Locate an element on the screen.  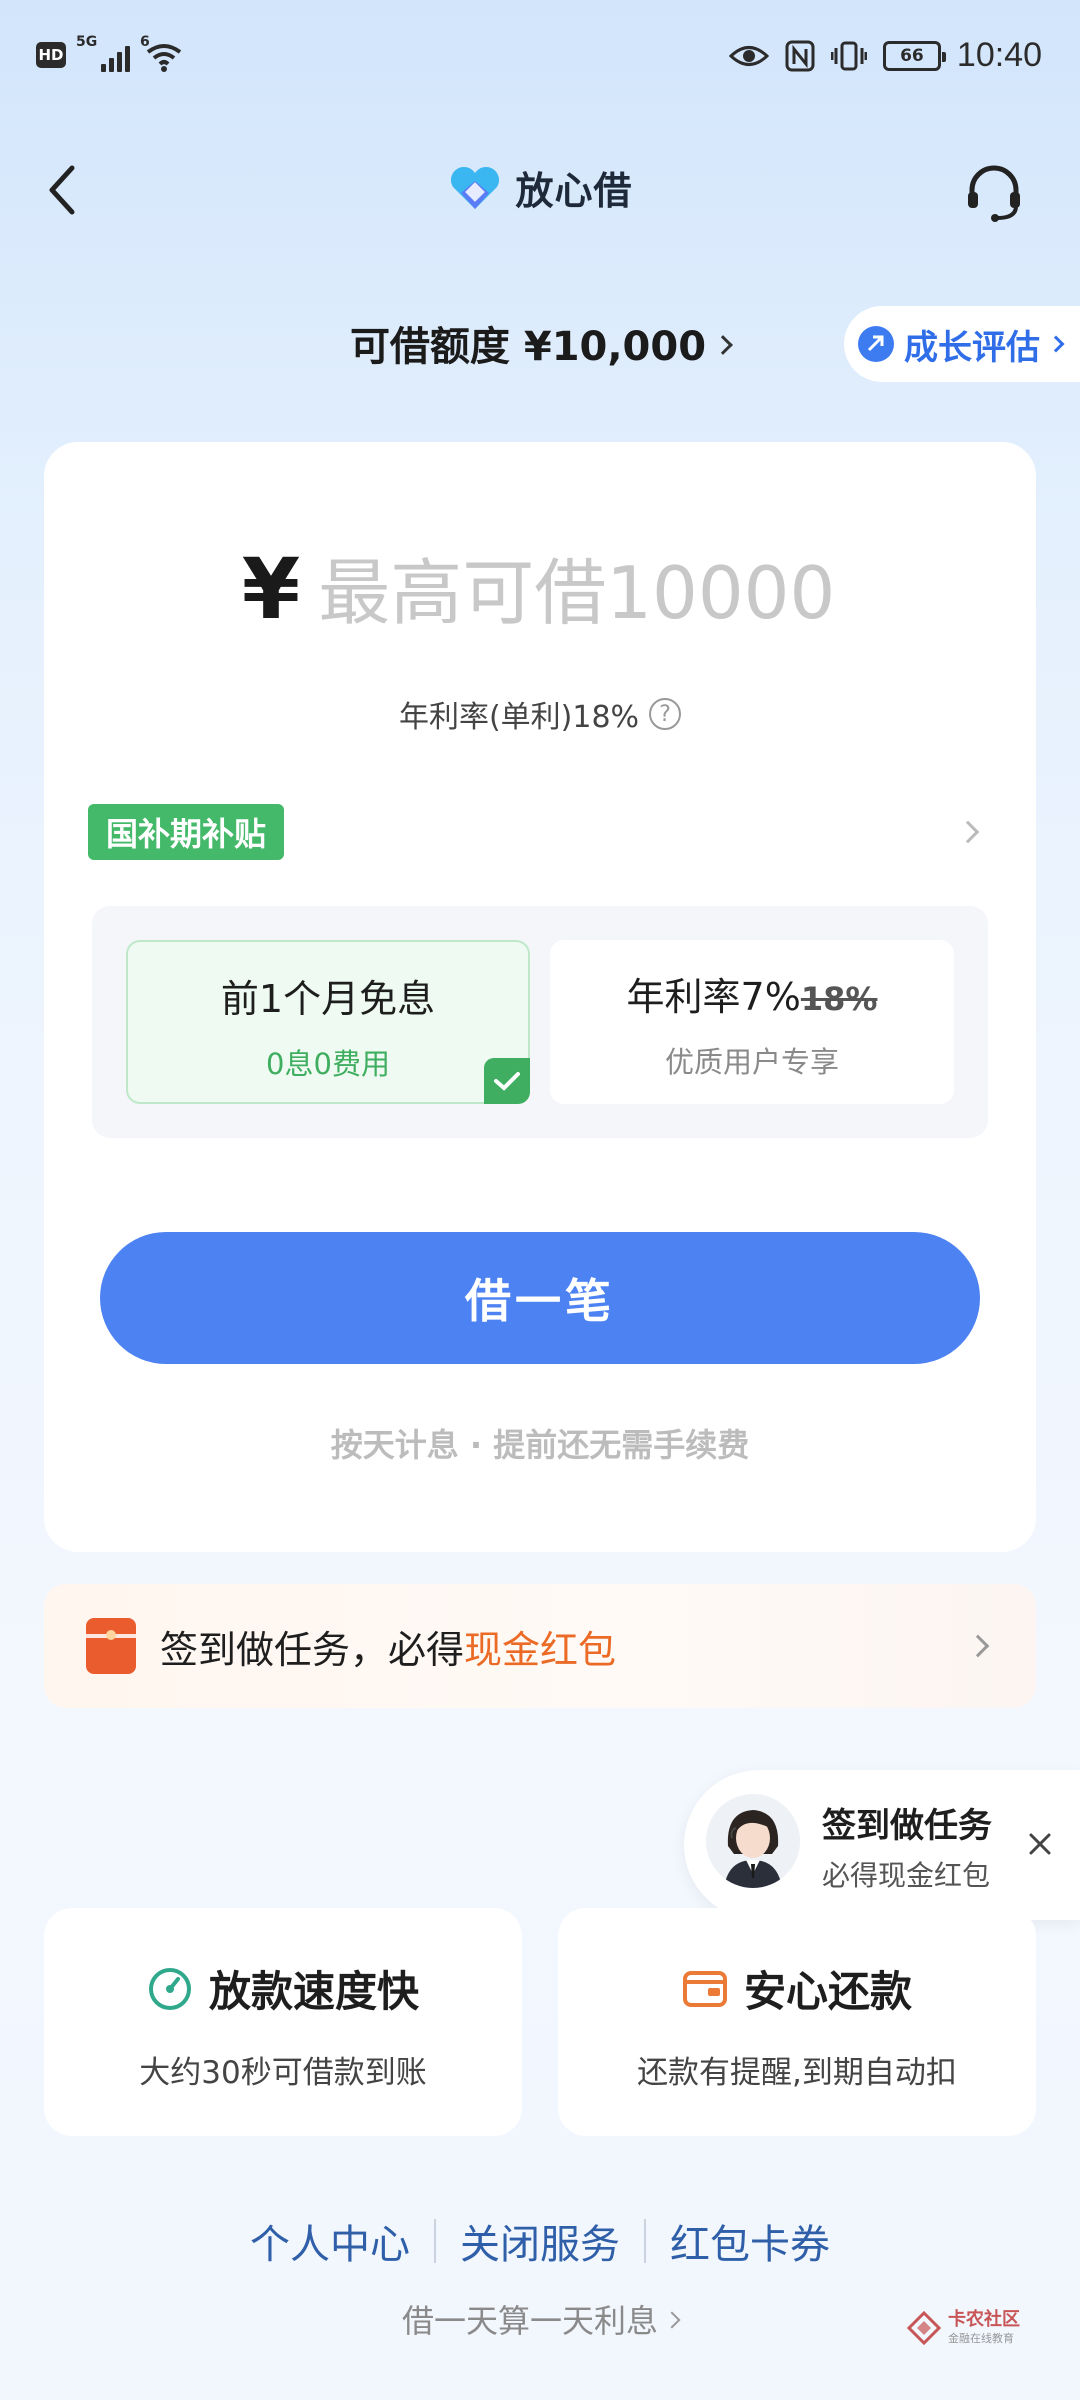
assistant-avatar is located at coordinates (753, 1841).